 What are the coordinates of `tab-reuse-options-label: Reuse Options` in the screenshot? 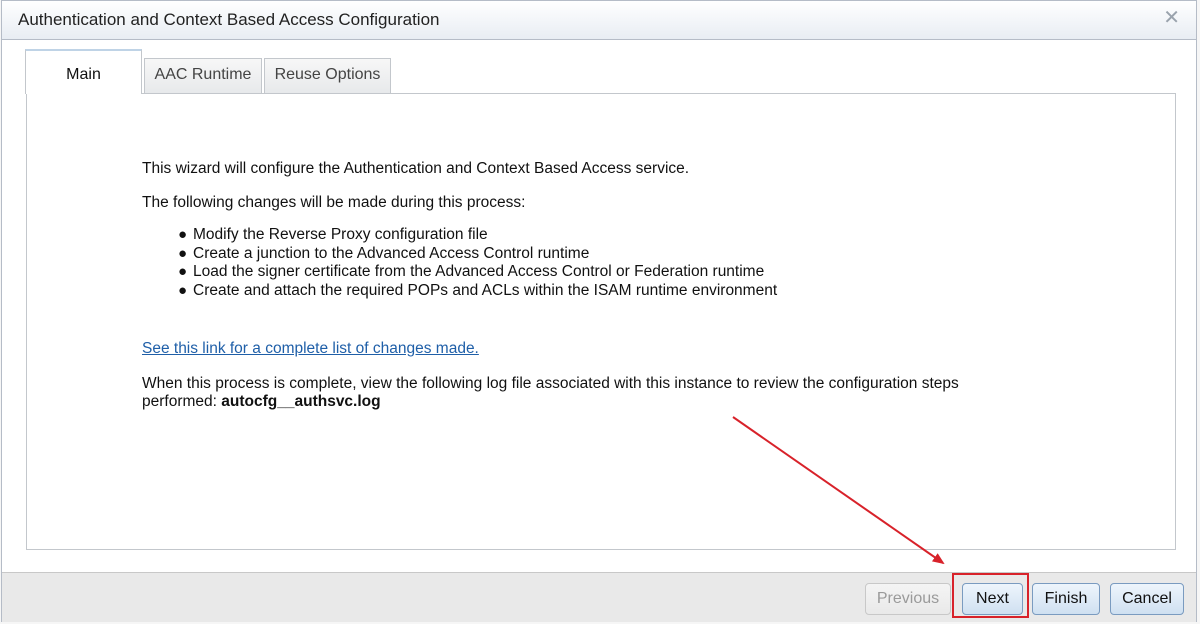 It's located at (327, 74).